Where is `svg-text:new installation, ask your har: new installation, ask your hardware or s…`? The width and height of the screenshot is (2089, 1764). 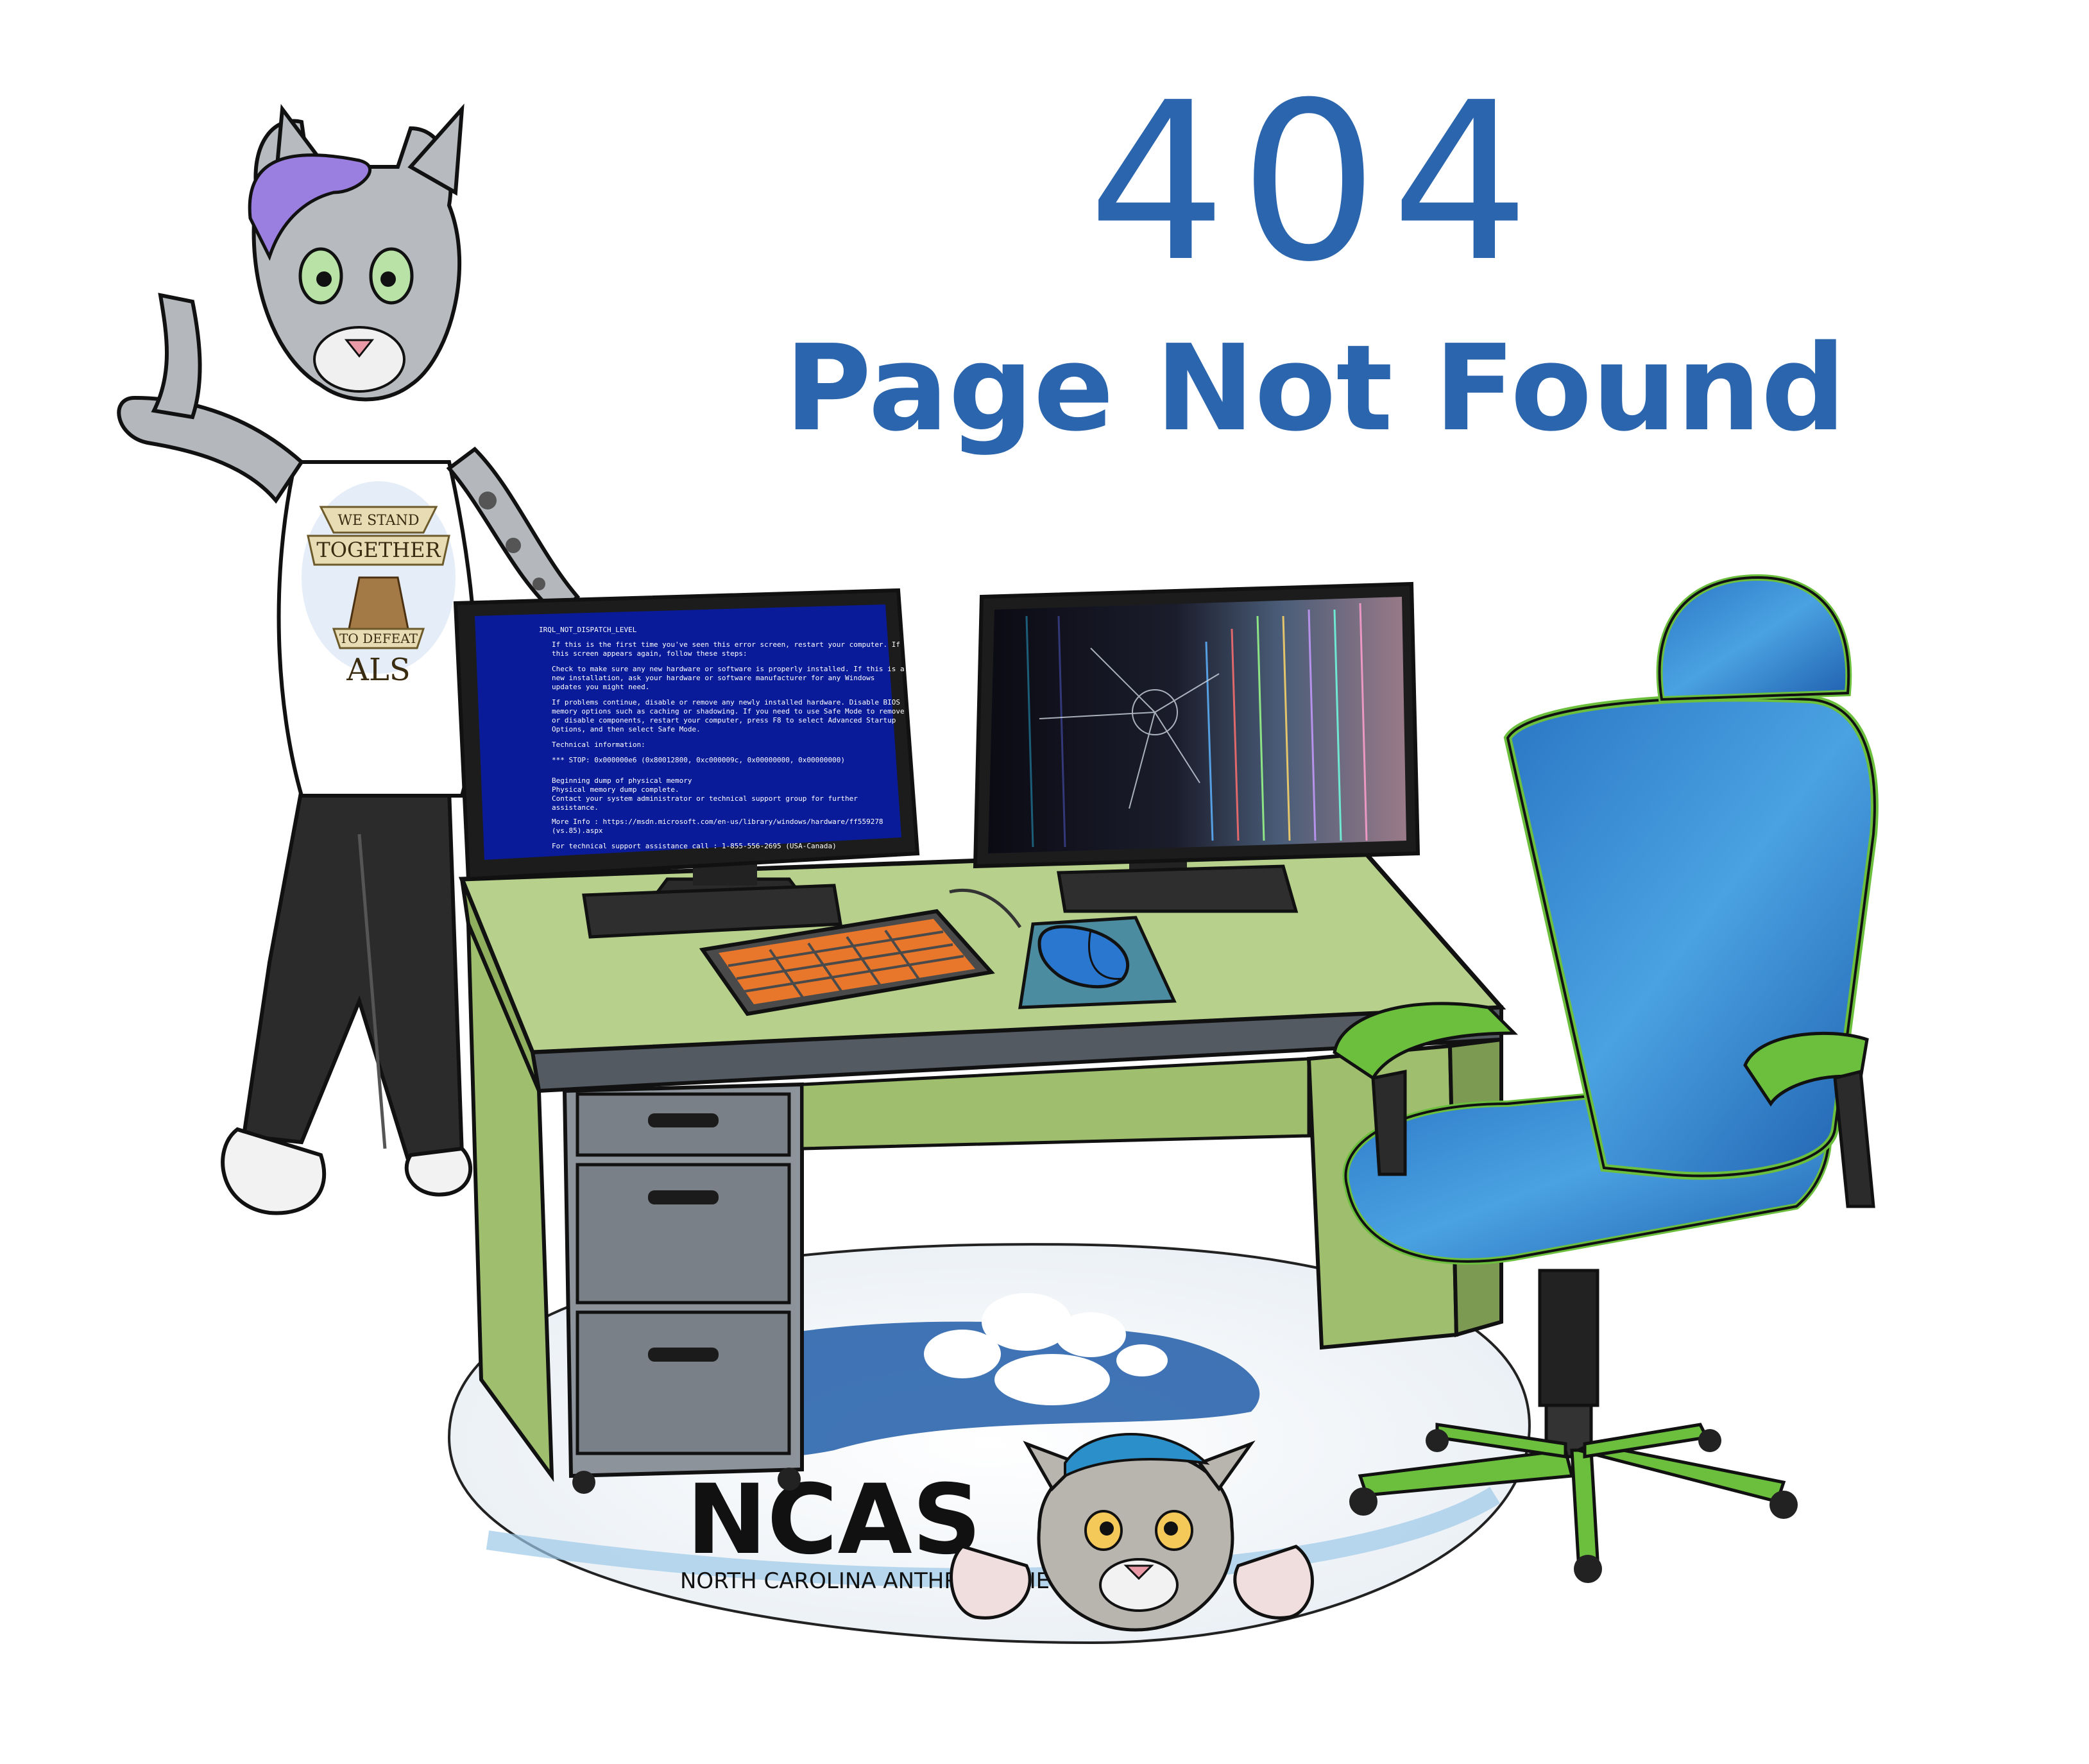
svg-text:new installation, ask your har: new installation, ask your hardware or s… is located at coordinates (713, 678).